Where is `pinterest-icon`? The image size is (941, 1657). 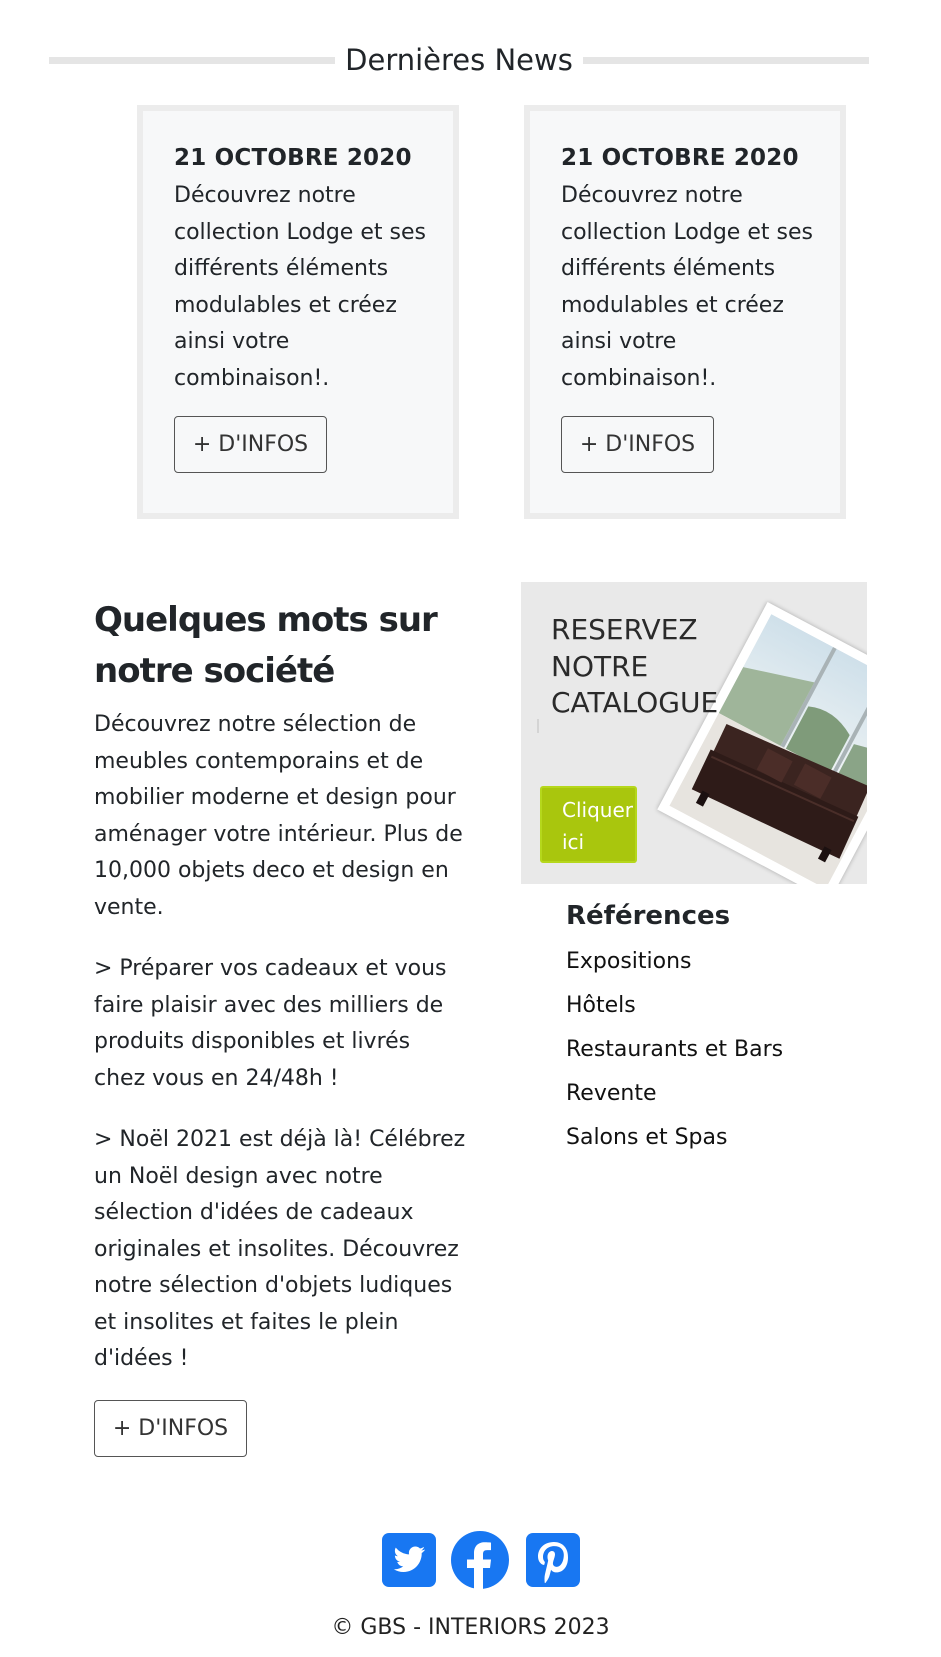 pinterest-icon is located at coordinates (553, 1560).